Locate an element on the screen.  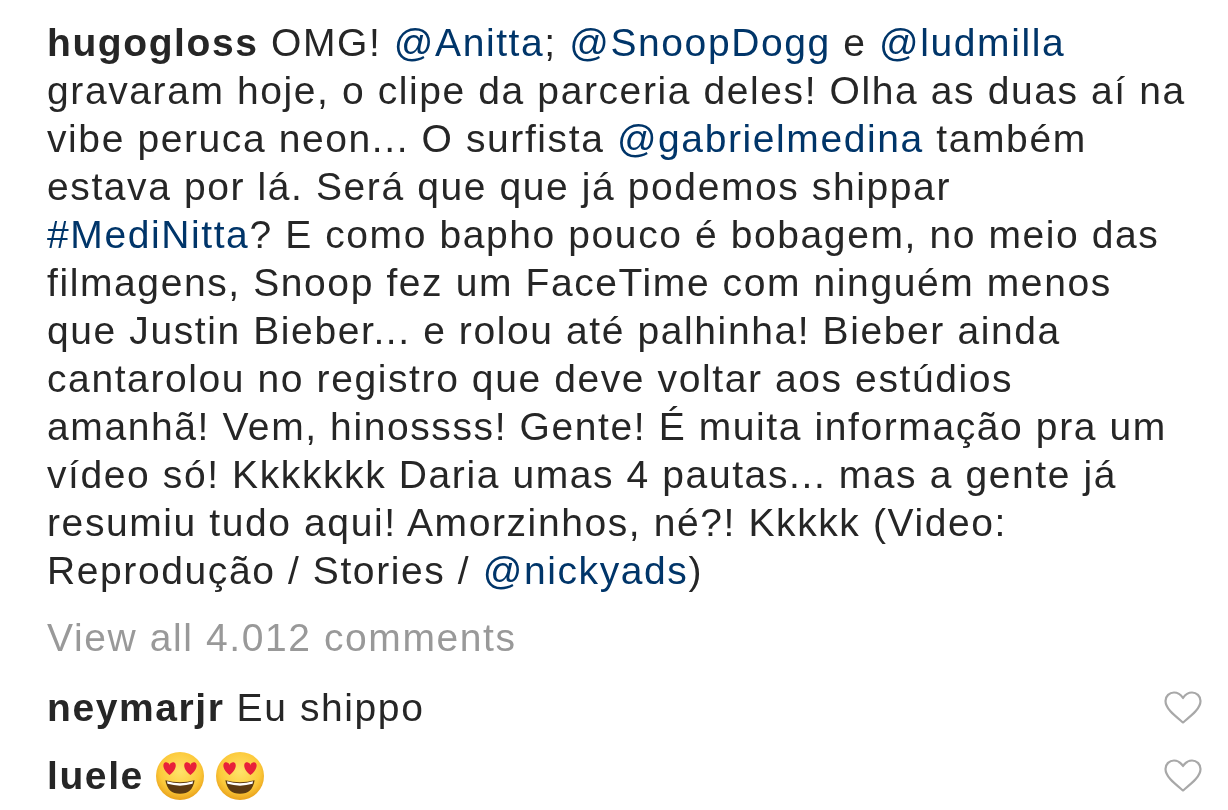
comment-username: luele is located at coordinates (95, 776).